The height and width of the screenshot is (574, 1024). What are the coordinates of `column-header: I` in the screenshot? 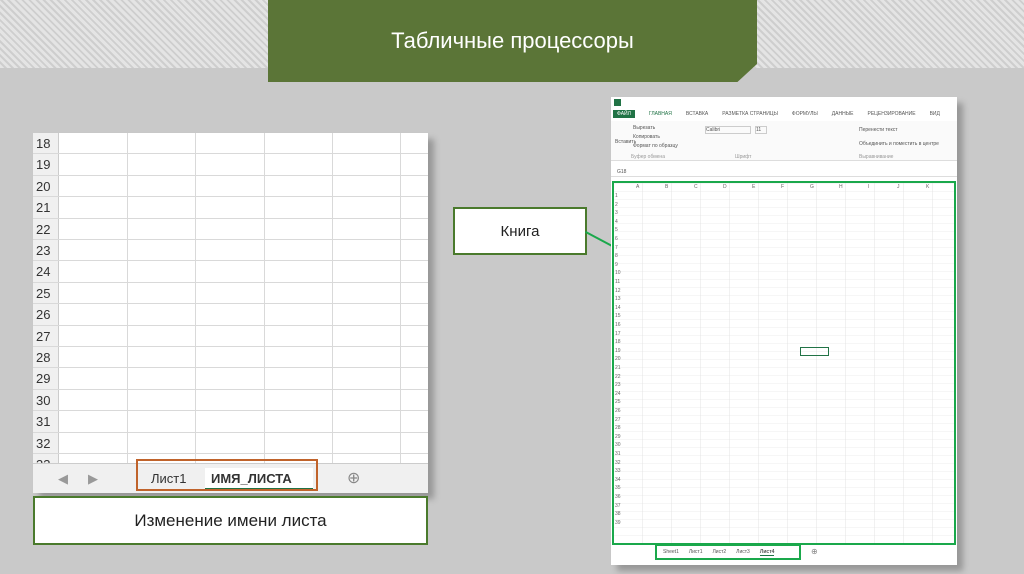 It's located at (868, 187).